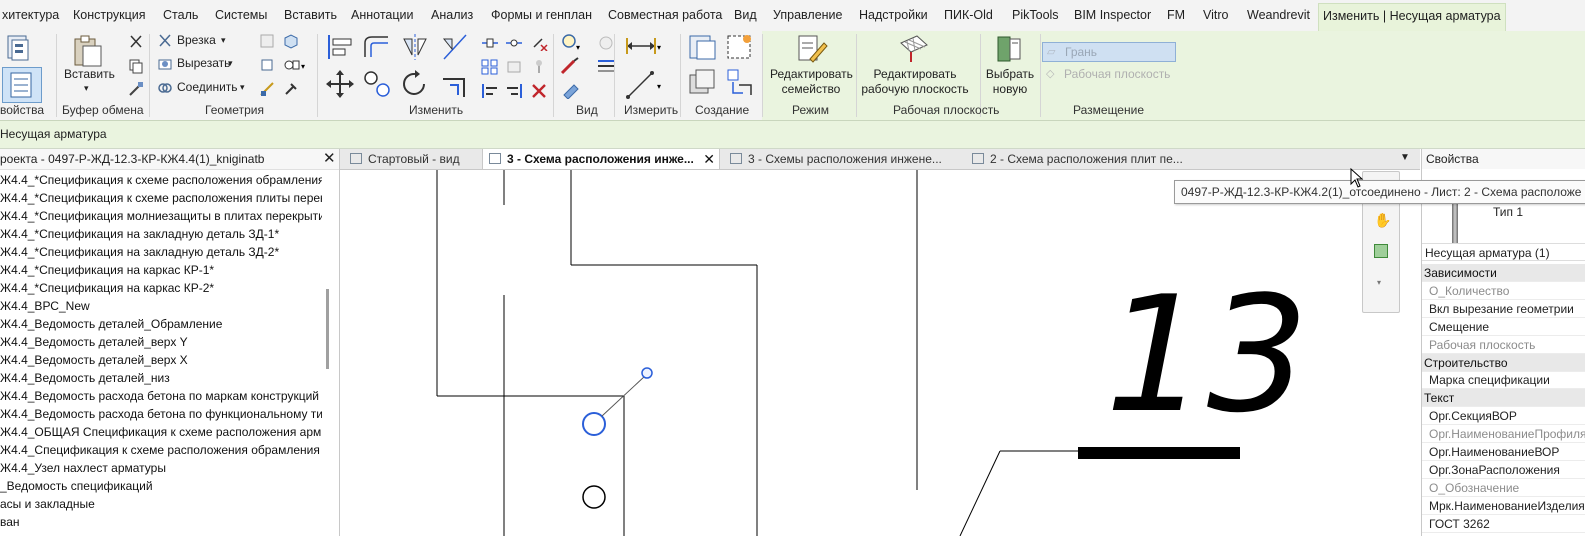 This screenshot has width=1585, height=539. Describe the element at coordinates (1503, 309) in the screenshot. I see `property-row: Вкл вырезание геометрии` at that location.